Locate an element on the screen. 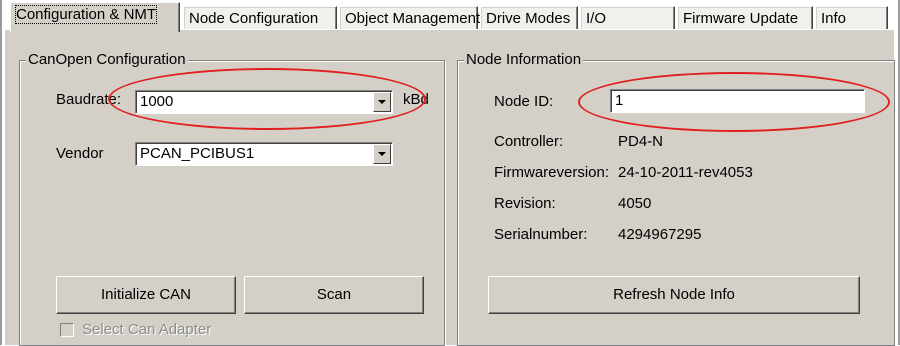  refresh-node-info-button: Refresh Node Info is located at coordinates (674, 295).